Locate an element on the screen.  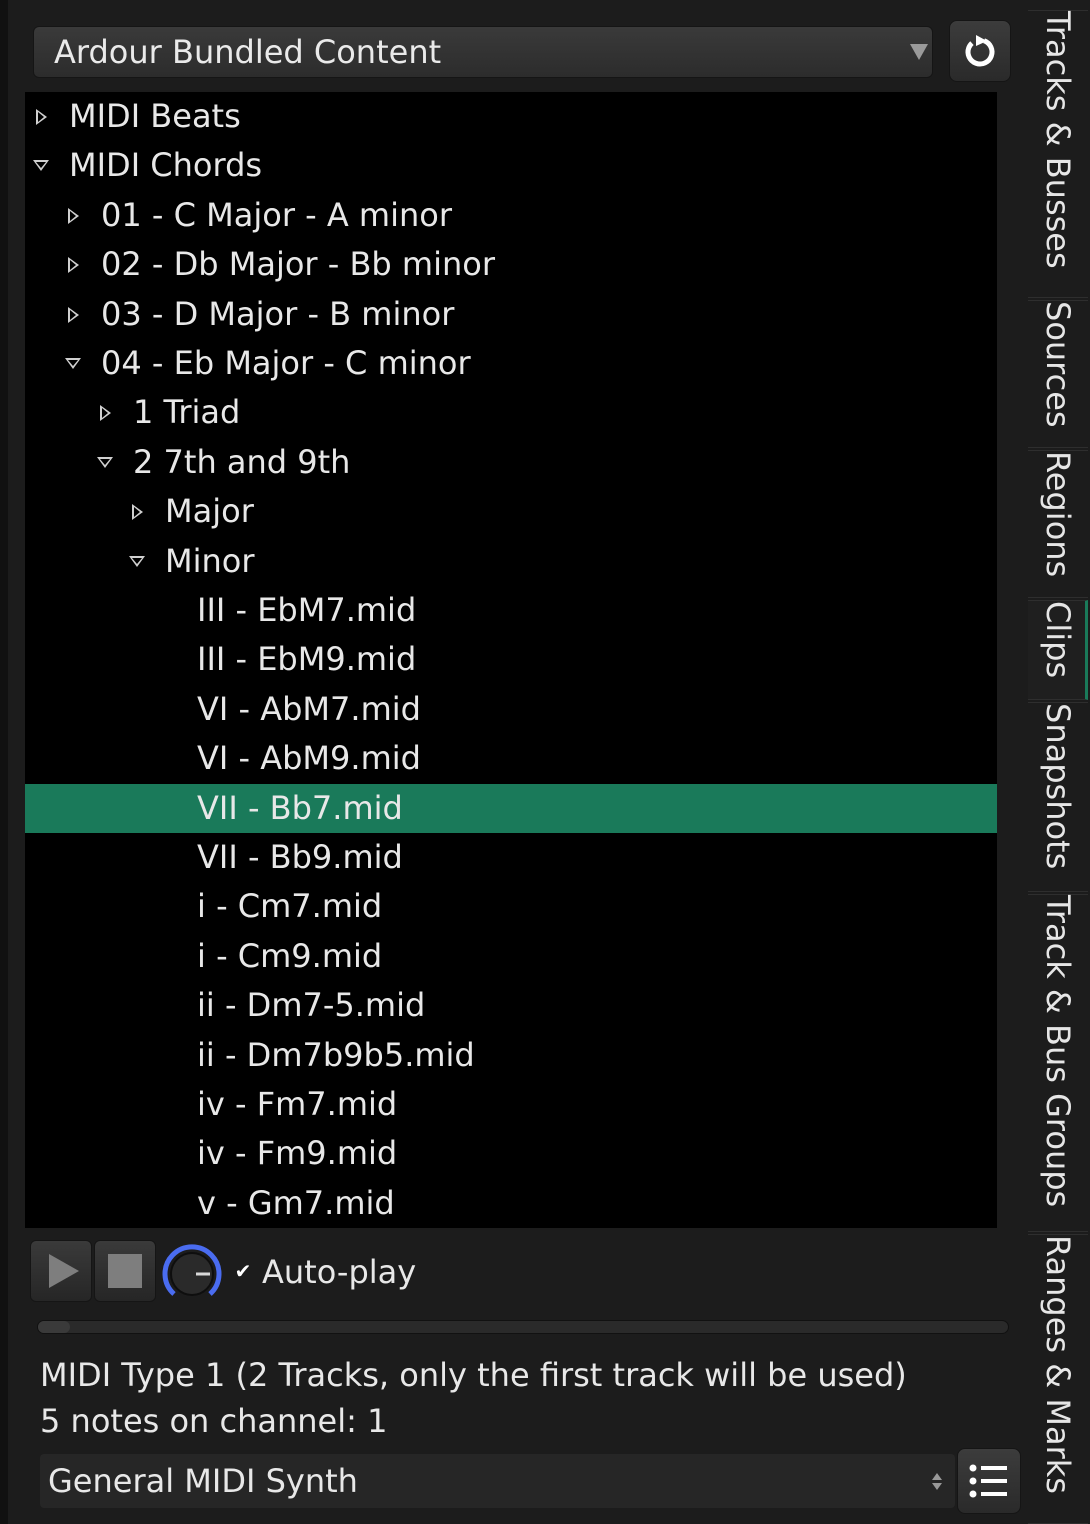
tree-item-label: iv - Fm7.mid is located at coordinates (297, 1104).